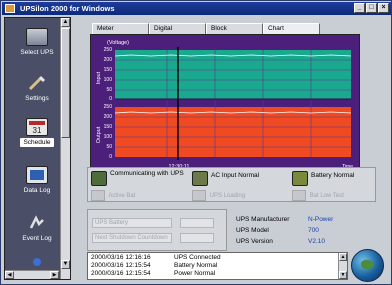  Describe the element at coordinates (99, 77) in the screenshot. I see `input-axis-label: Input` at that location.